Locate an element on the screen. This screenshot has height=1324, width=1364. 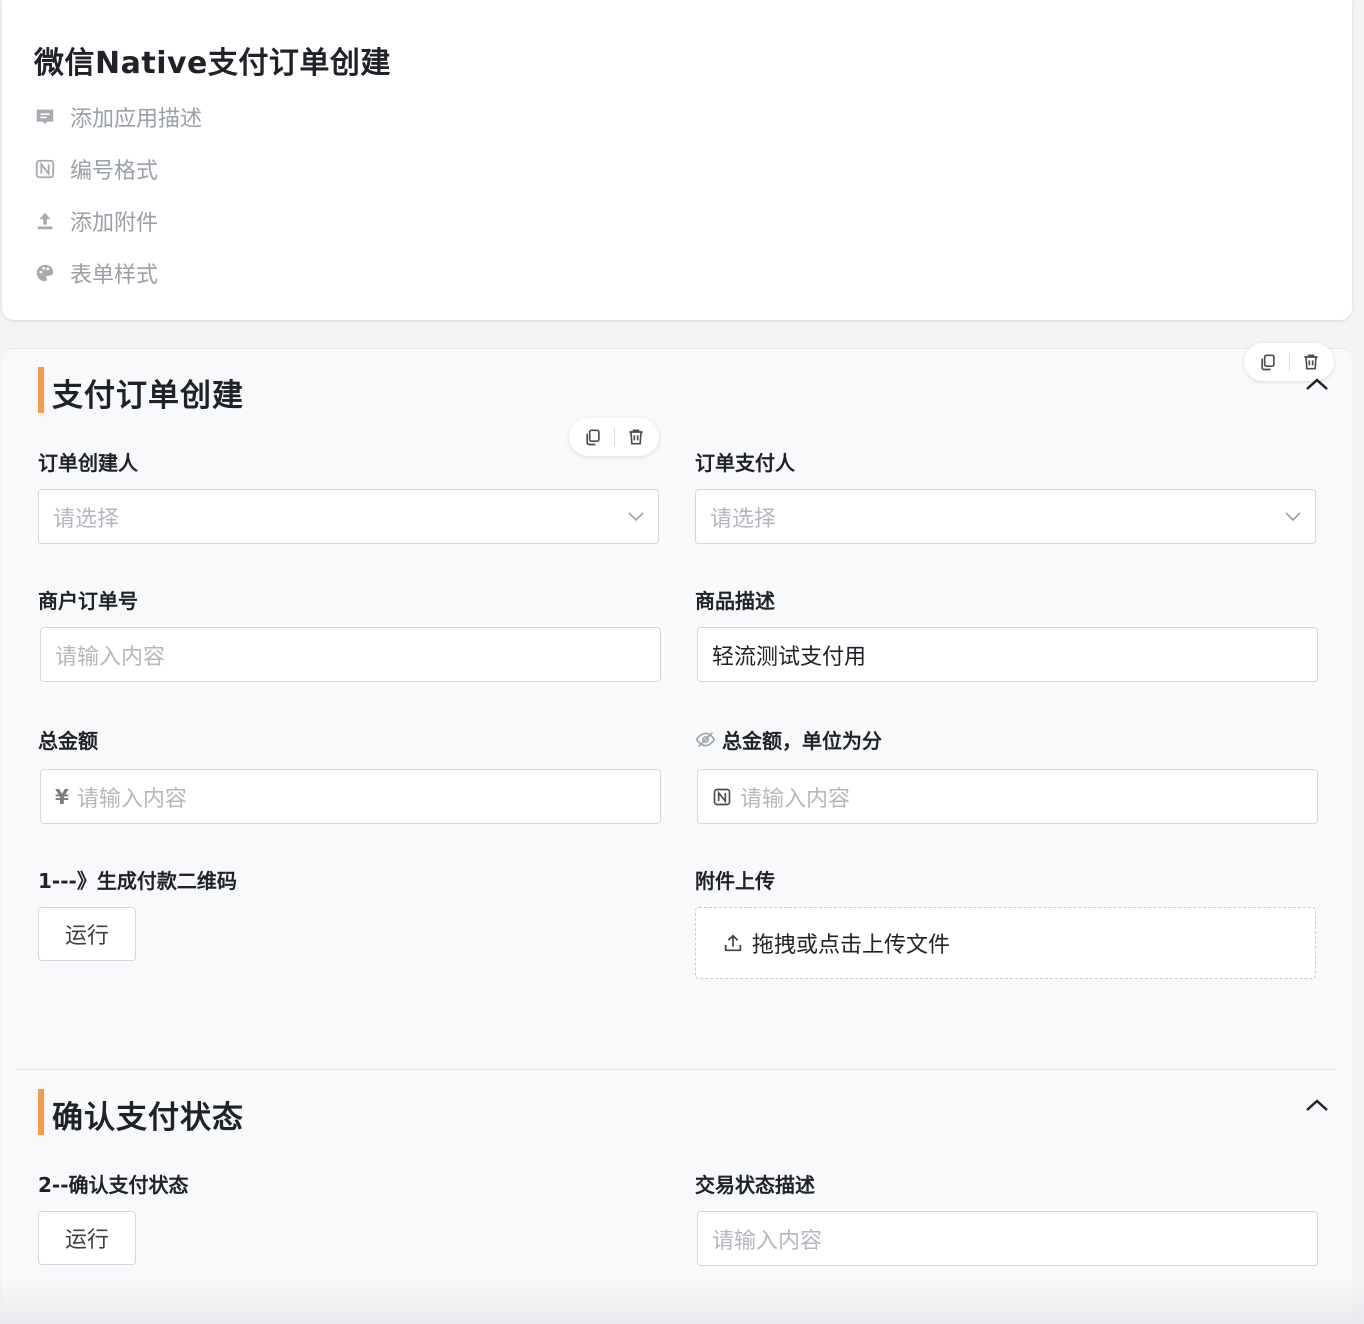
total-amount-fen-label: 总金额，单位为分 is located at coordinates (802, 741).